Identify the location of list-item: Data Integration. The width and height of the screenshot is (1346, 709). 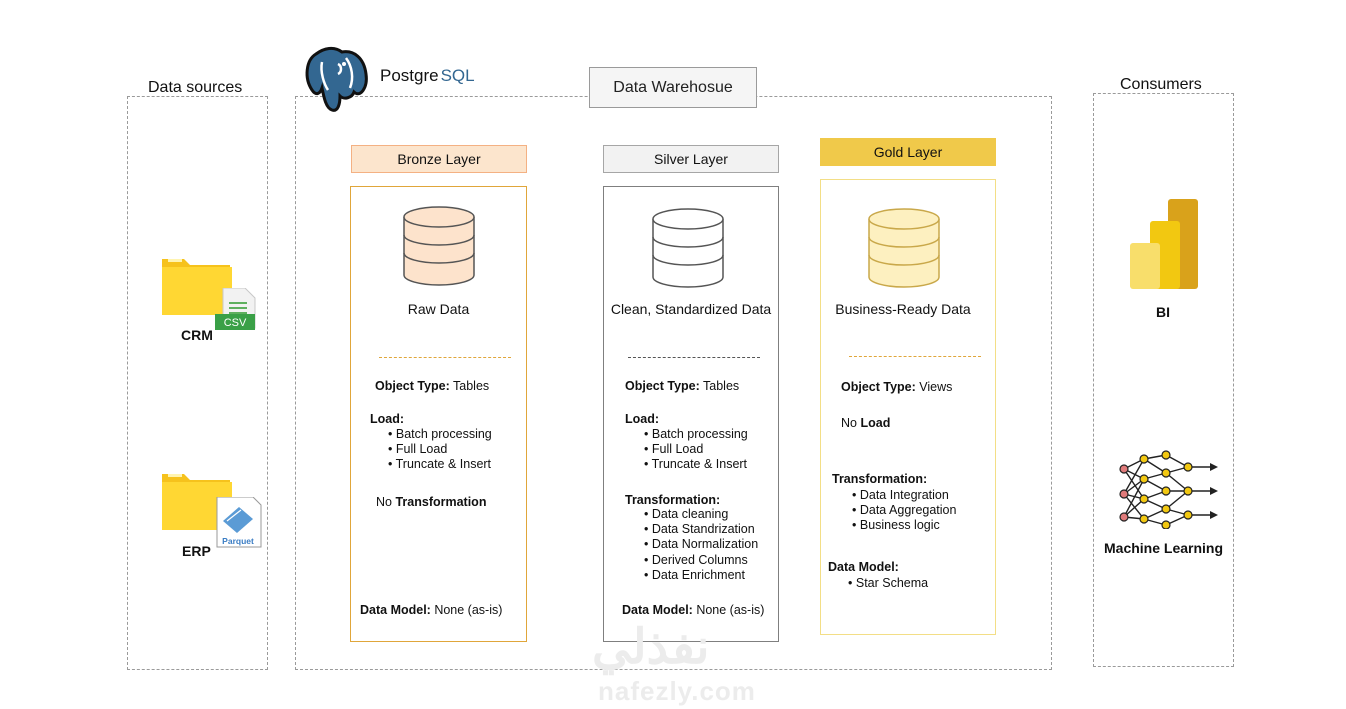
(904, 495).